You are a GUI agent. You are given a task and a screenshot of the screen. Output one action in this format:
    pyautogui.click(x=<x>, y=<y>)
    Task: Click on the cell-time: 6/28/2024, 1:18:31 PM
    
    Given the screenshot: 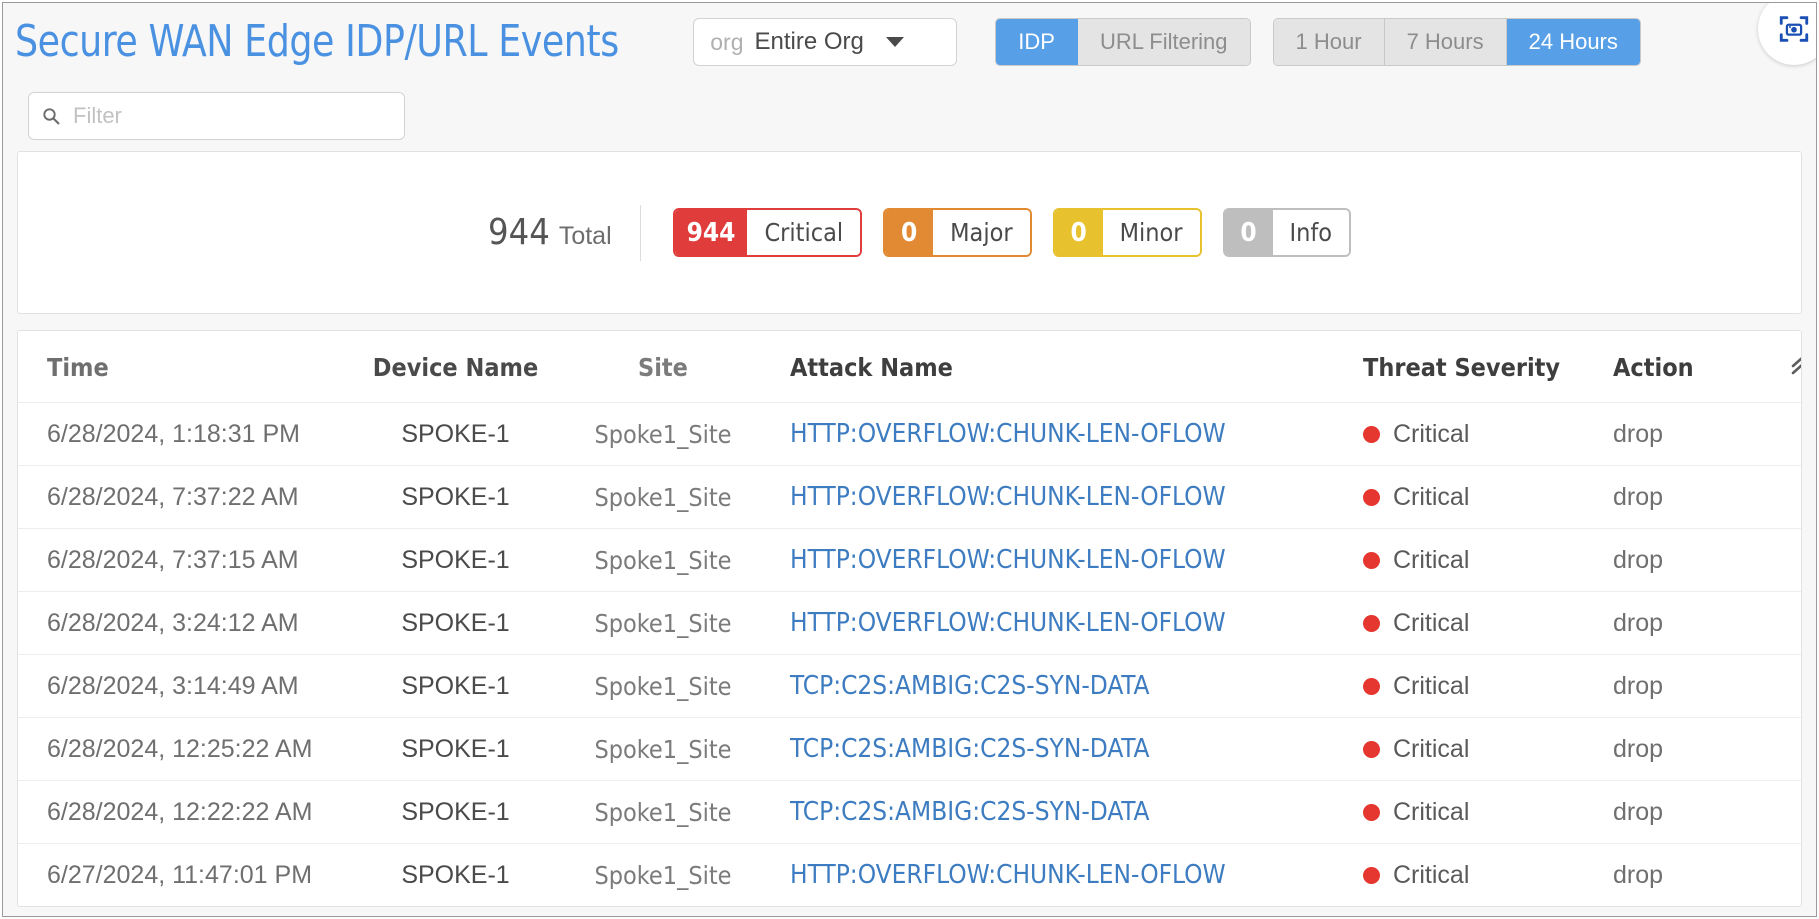 What is the action you would take?
    pyautogui.click(x=183, y=434)
    